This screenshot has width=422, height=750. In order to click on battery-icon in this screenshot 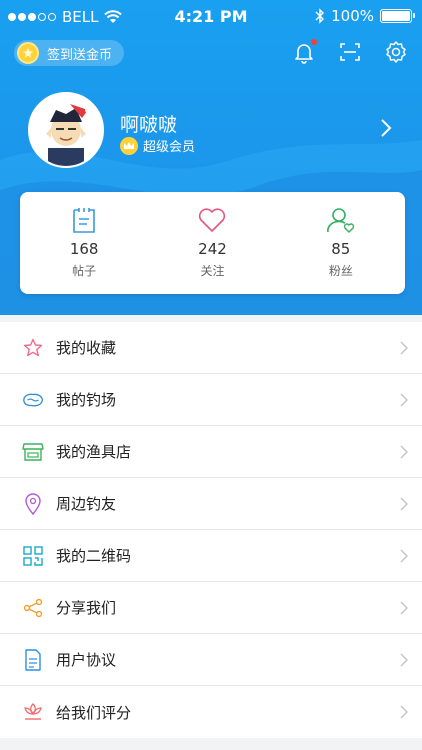, I will do `click(397, 16)`.